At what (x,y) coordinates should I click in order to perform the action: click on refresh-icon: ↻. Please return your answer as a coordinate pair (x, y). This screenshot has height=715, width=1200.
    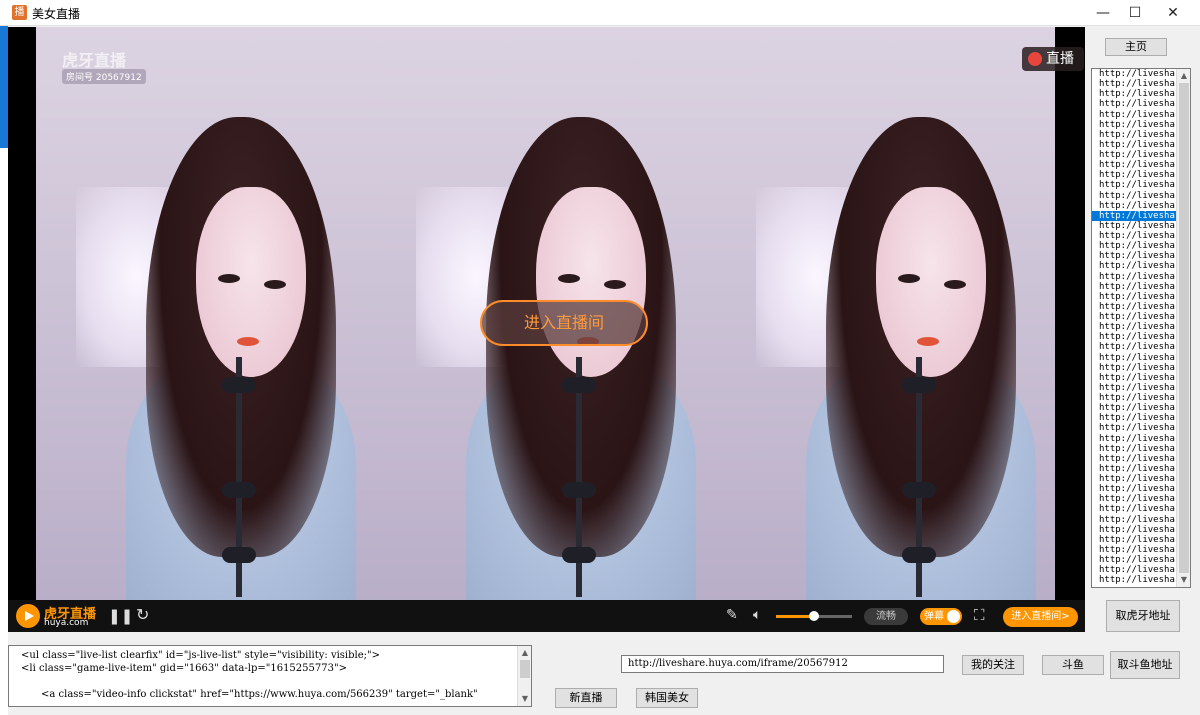
    Looking at the image, I should click on (142, 614).